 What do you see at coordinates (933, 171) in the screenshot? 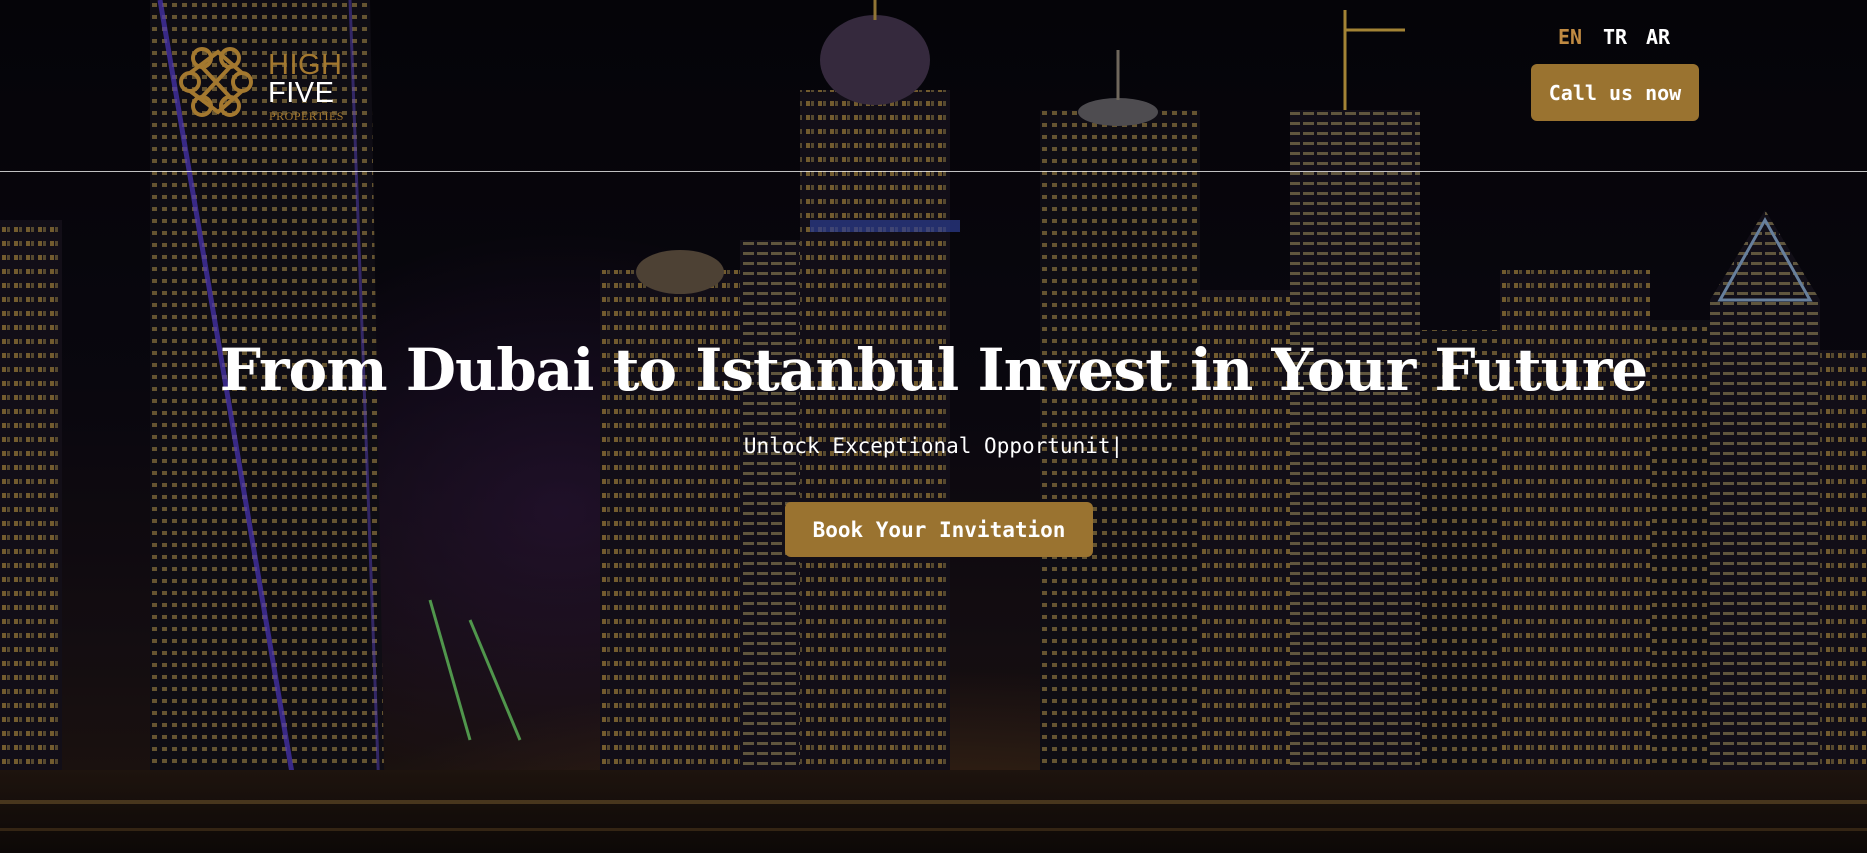
I see `header-divider` at bounding box center [933, 171].